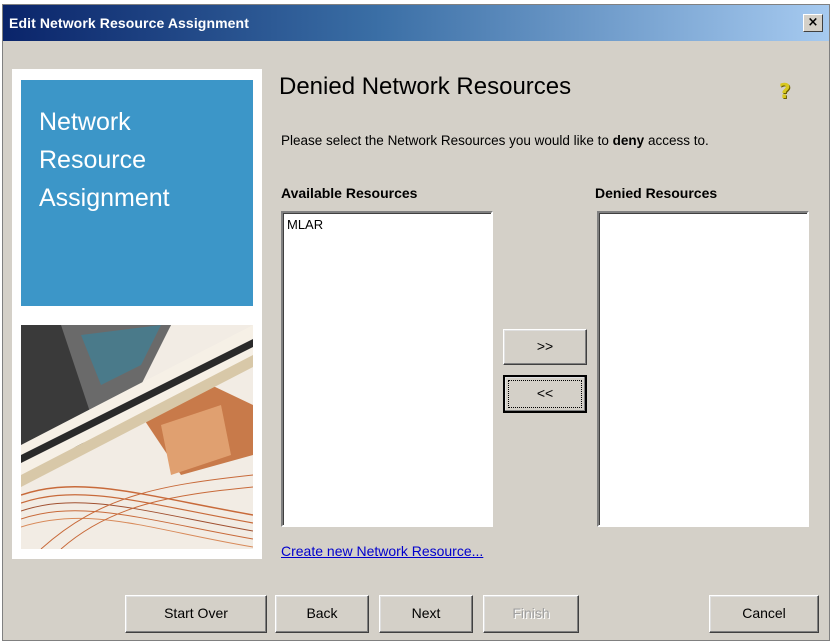 This screenshot has width=834, height=643. Describe the element at coordinates (92, 160) in the screenshot. I see `side-title-line: Resource` at that location.